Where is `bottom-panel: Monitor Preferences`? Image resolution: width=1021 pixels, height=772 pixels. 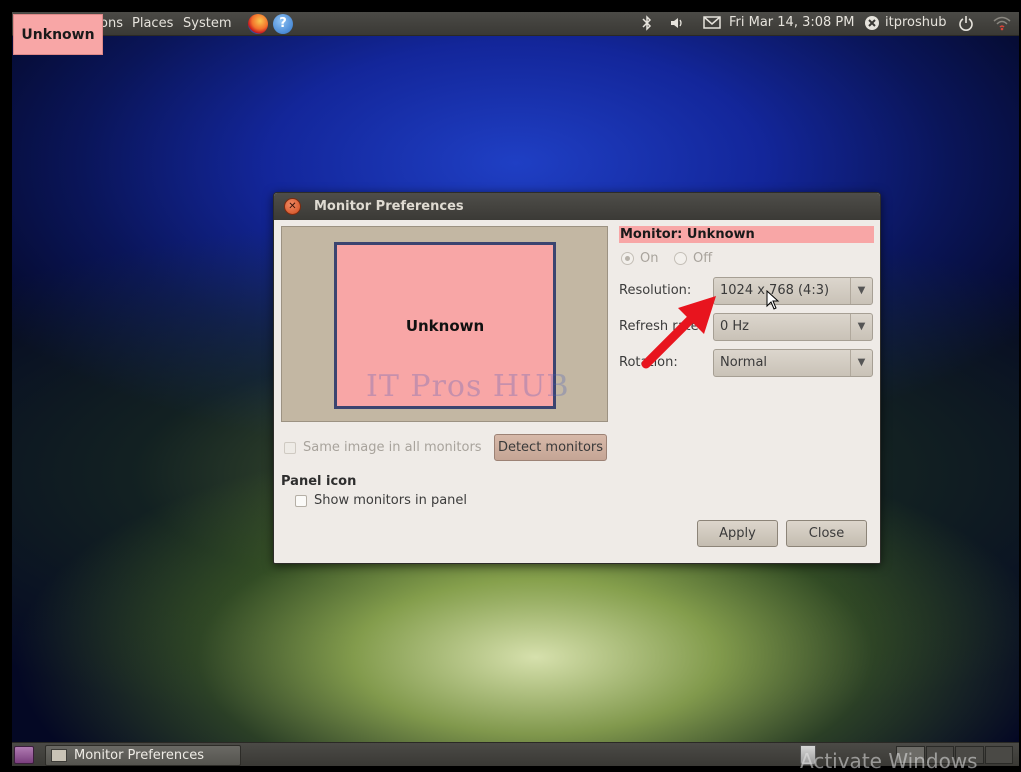 bottom-panel: Monitor Preferences is located at coordinates (515, 754).